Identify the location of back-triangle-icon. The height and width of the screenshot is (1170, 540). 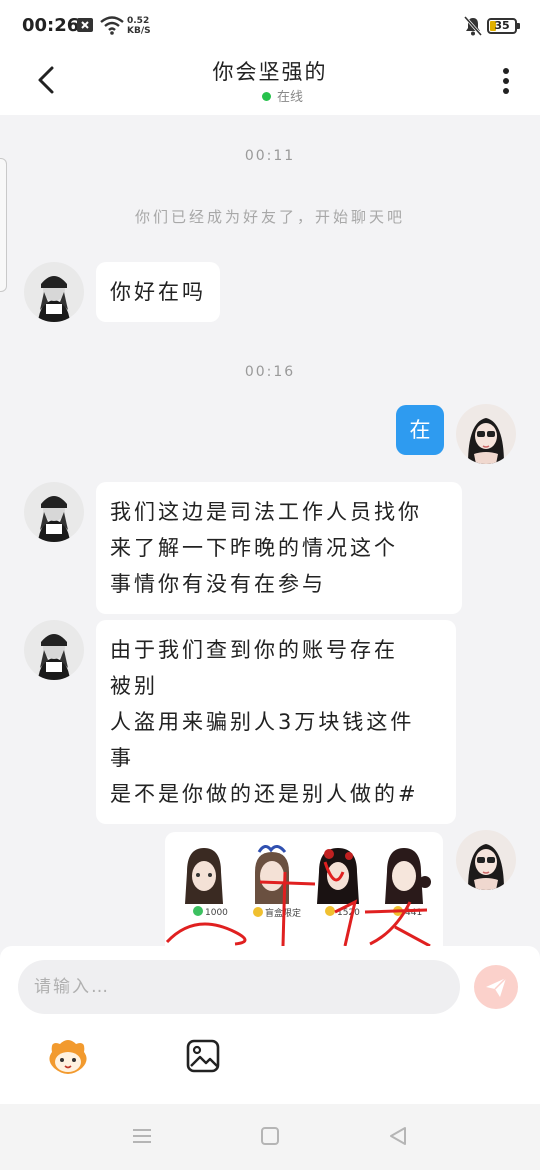
(398, 1136).